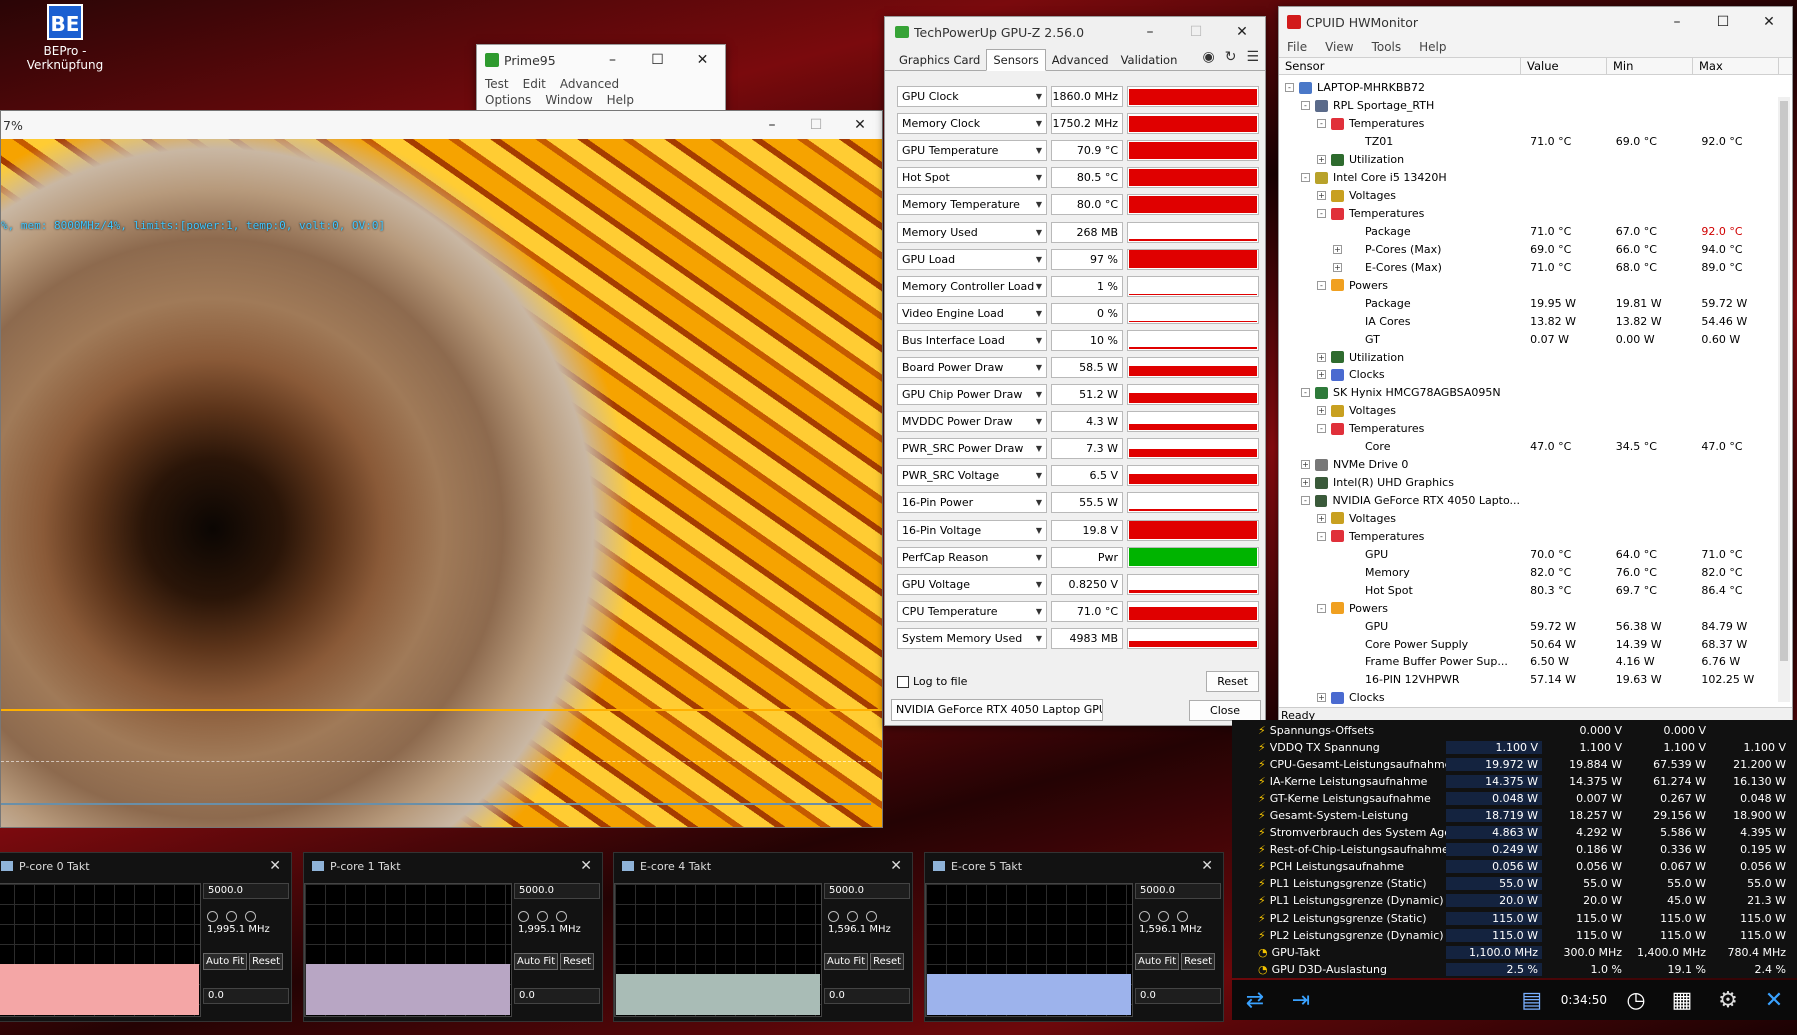 This screenshot has width=1797, height=1035. Describe the element at coordinates (1528, 232) in the screenshot. I see `tree-row: Package 71.0 °C 67.0 °C 92.0 °C` at that location.